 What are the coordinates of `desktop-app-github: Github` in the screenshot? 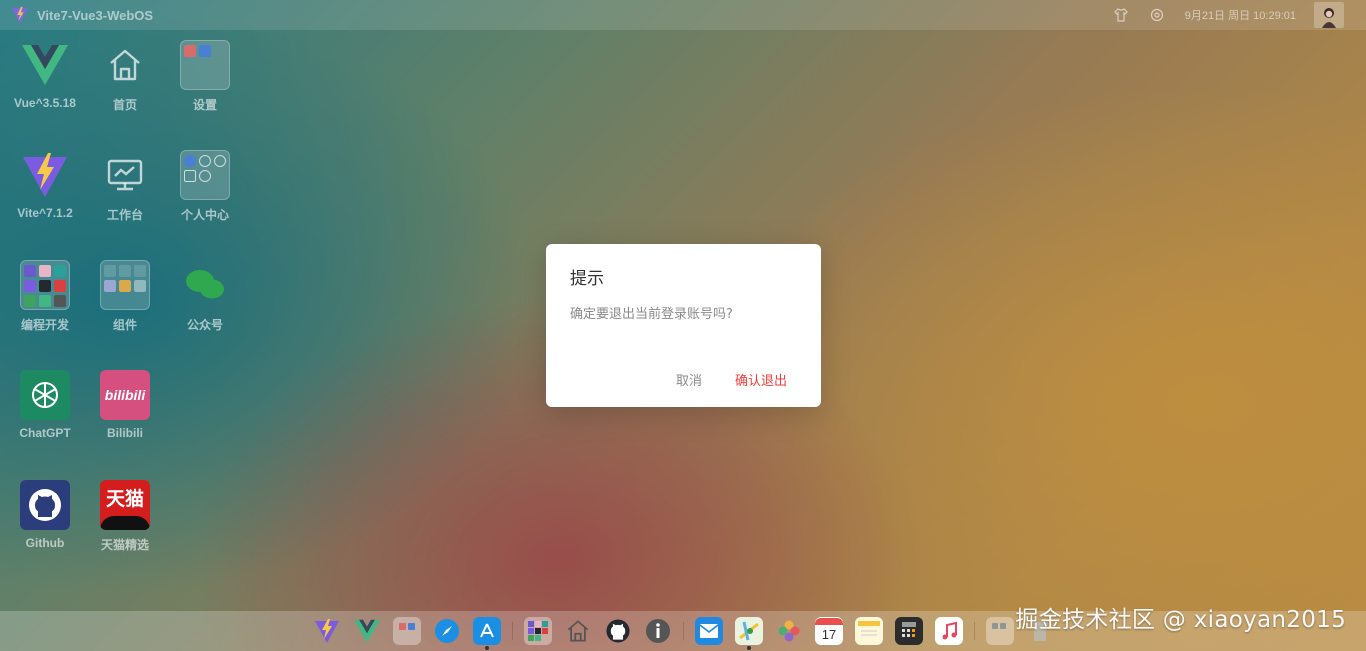 It's located at (45, 525).